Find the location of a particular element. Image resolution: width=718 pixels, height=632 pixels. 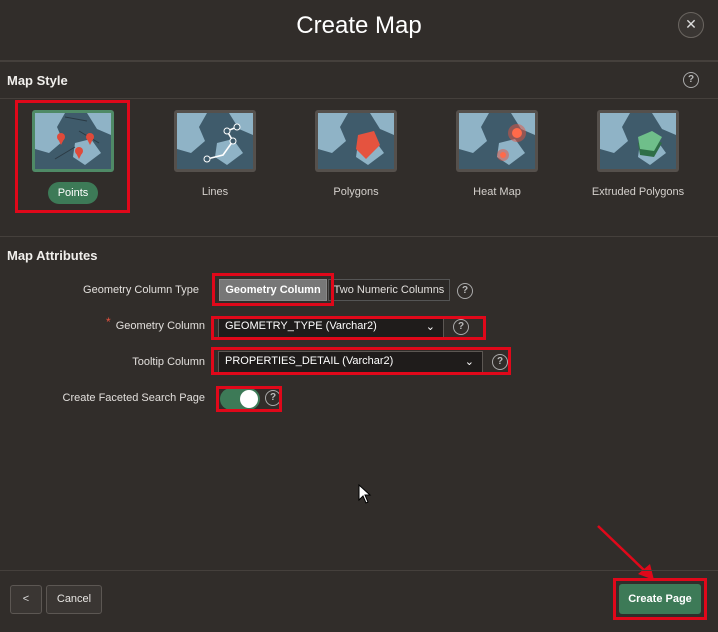

close-icon: ✕ is located at coordinates (691, 25).